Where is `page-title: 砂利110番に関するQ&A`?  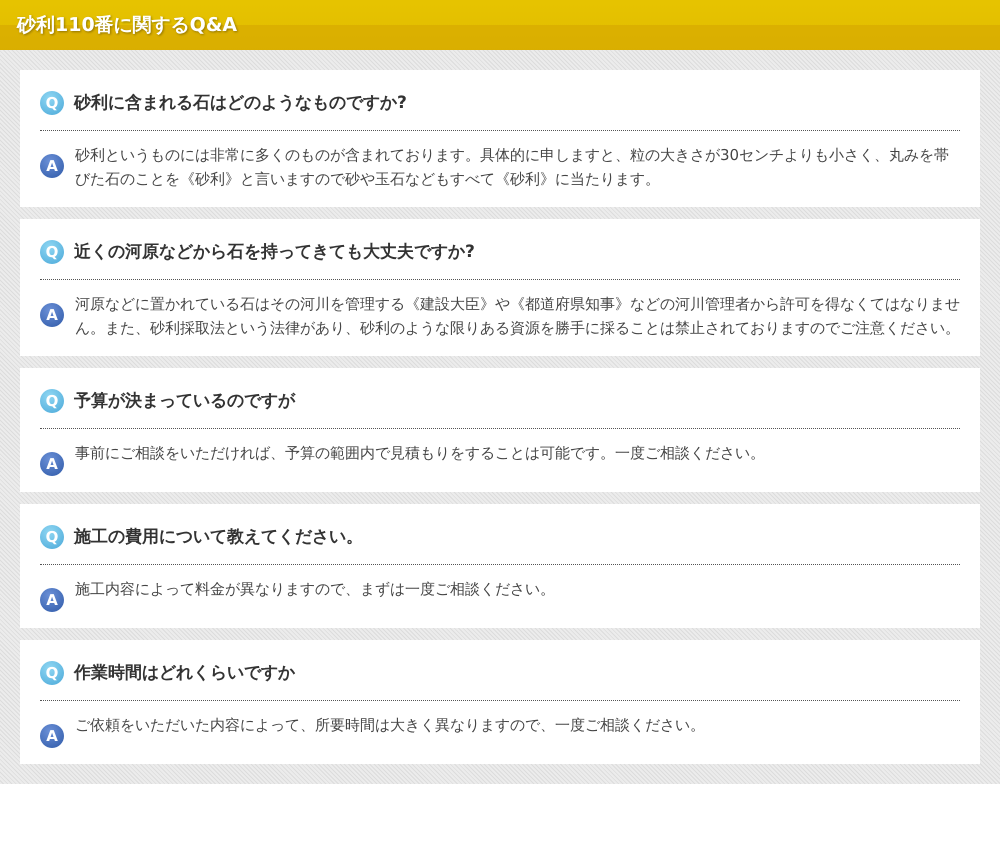 page-title: 砂利110番に関するQ&A is located at coordinates (127, 25).